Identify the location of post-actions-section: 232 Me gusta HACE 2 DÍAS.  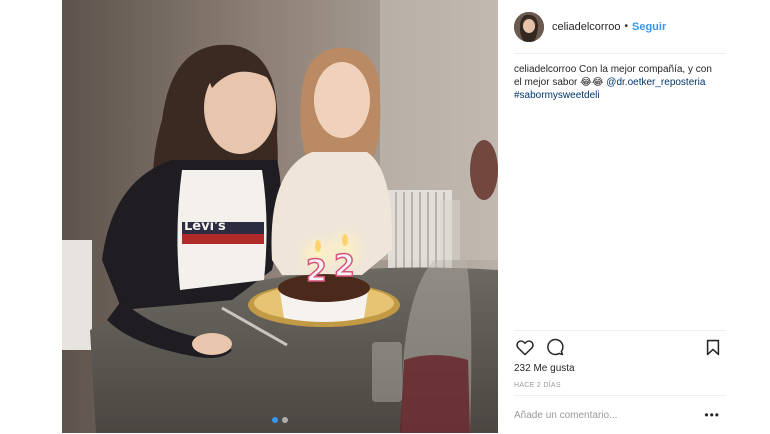
(620, 359).